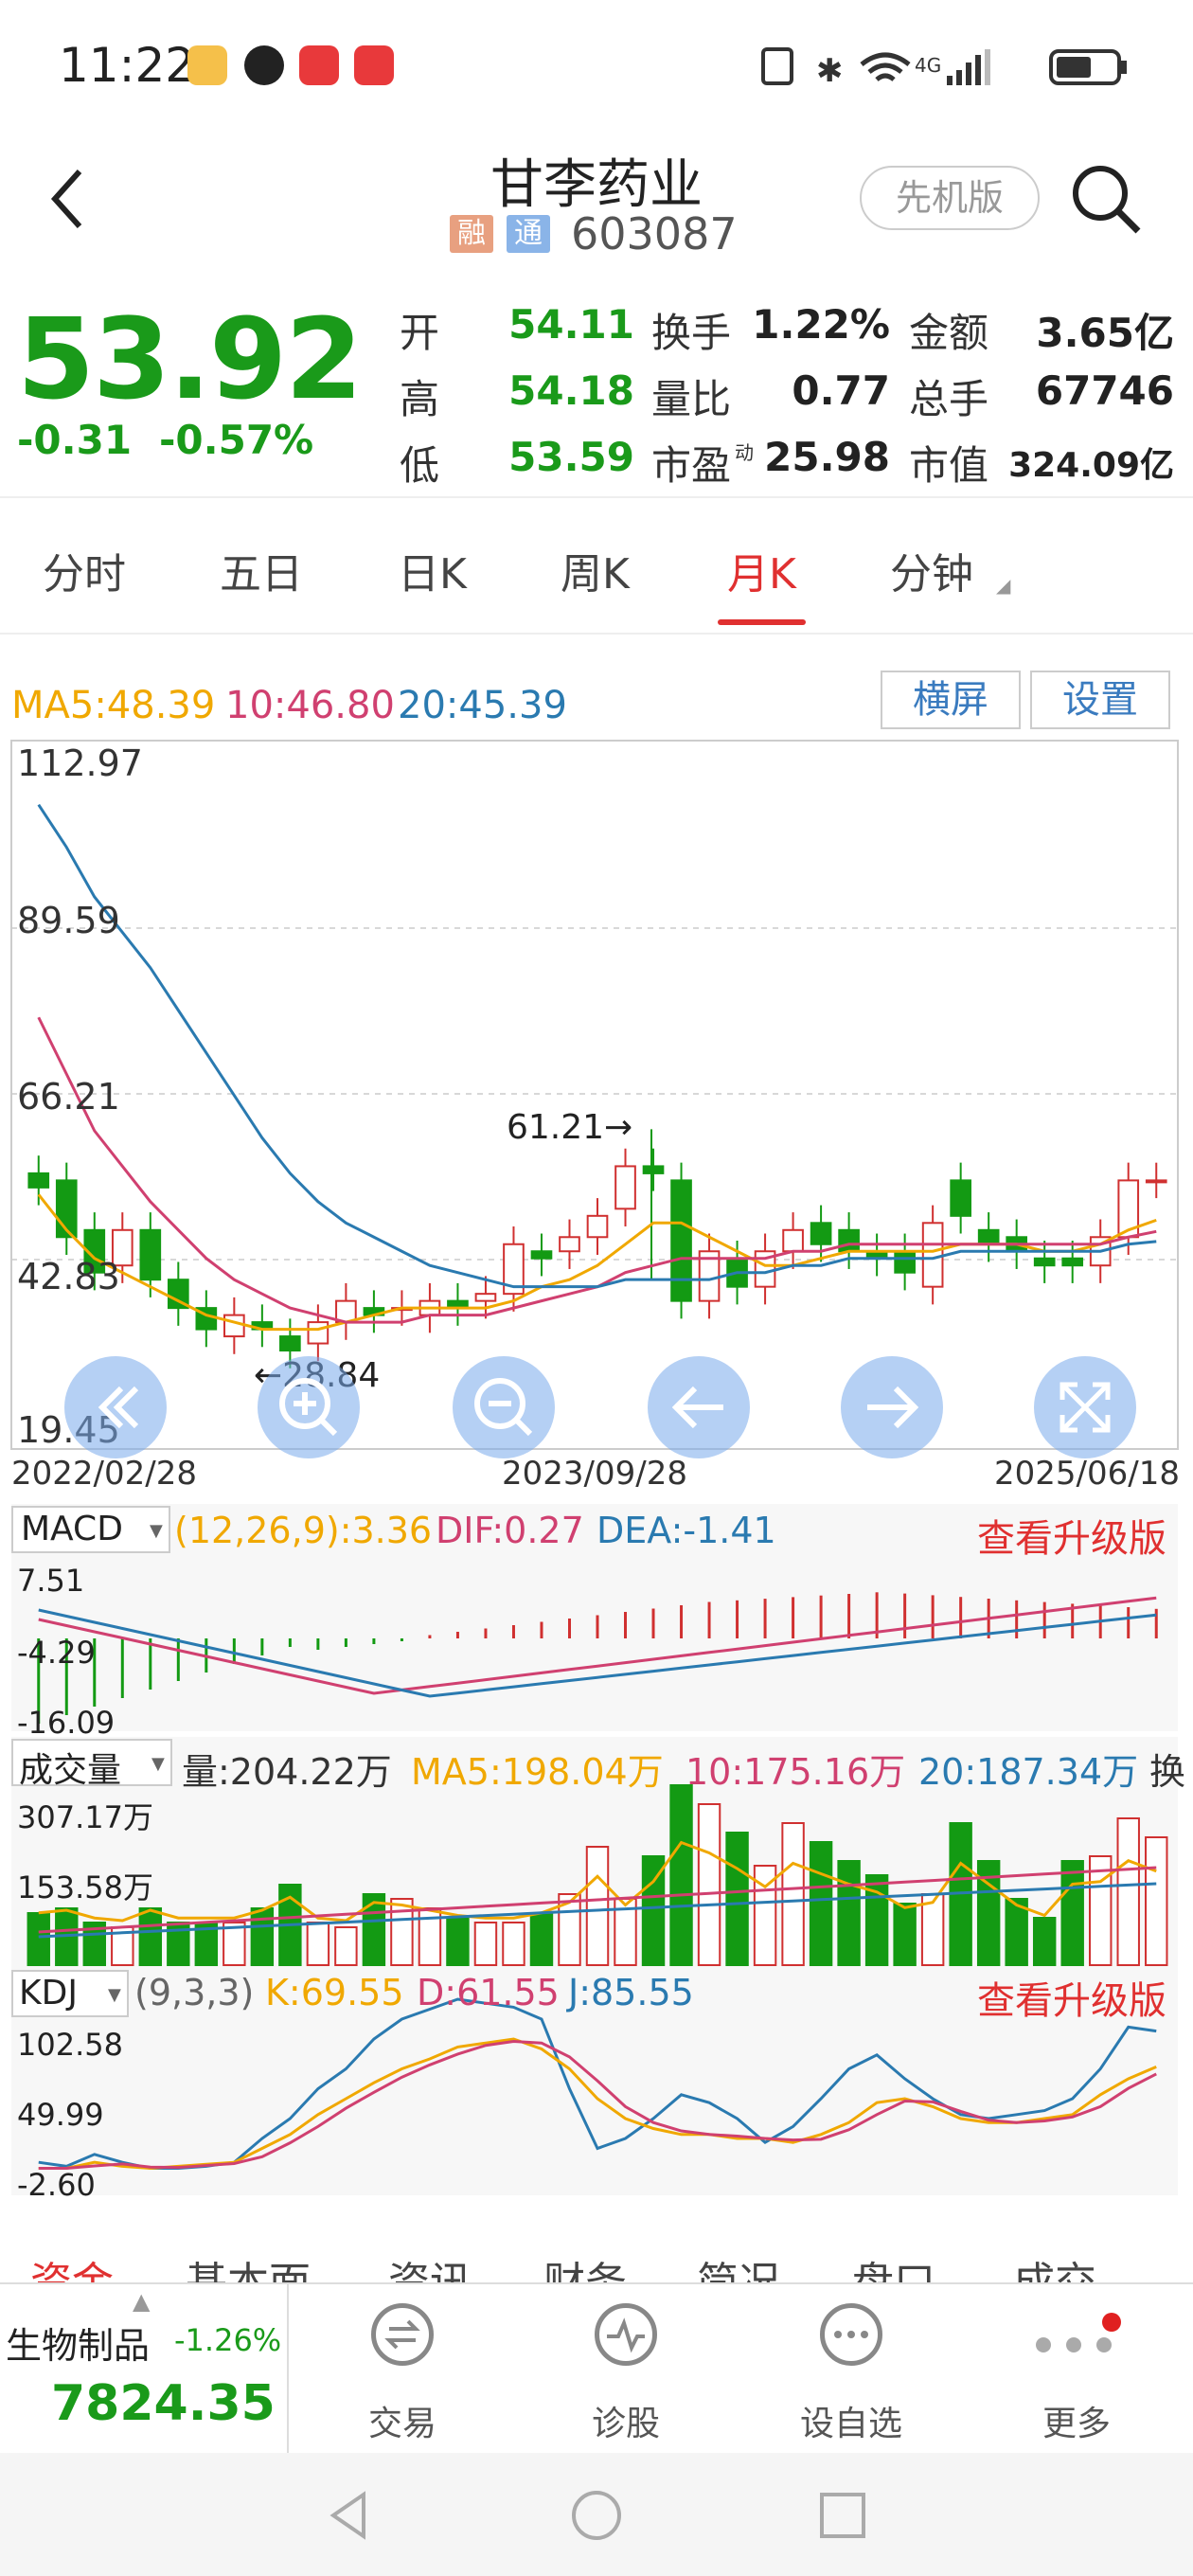  I want to click on tab-funds: 资金, so click(72, 2265).